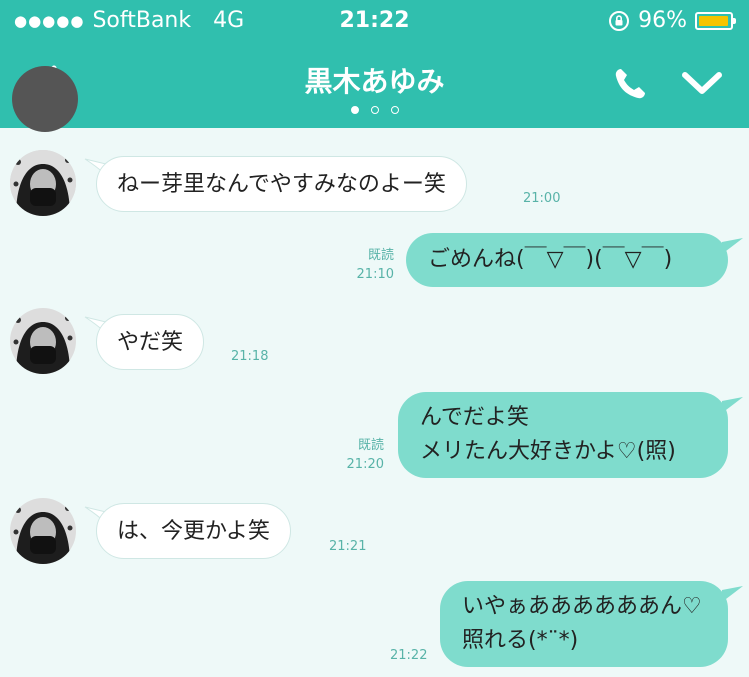 This screenshot has width=749, height=677. What do you see at coordinates (584, 624) in the screenshot?
I see `message-bubble-outgoing: いやぁああああああん♡ 照れる(*¨*)` at bounding box center [584, 624].